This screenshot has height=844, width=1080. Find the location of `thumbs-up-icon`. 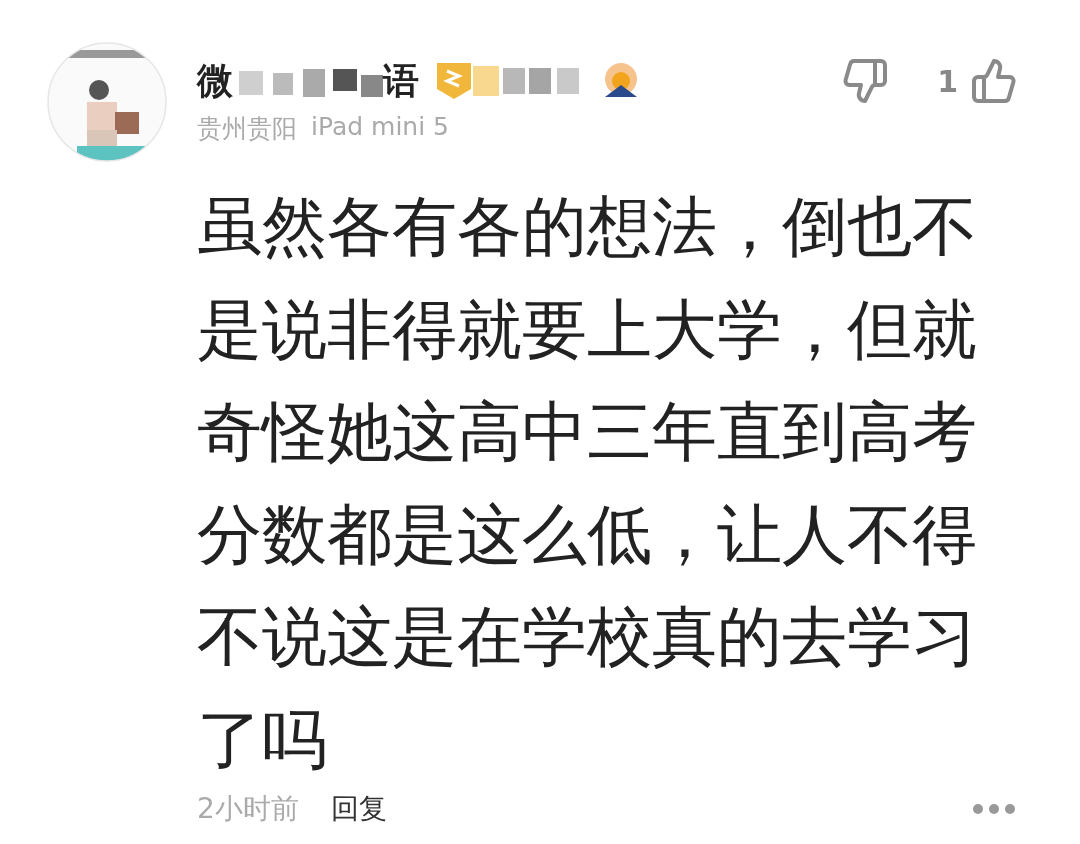

thumbs-up-icon is located at coordinates (994, 81).